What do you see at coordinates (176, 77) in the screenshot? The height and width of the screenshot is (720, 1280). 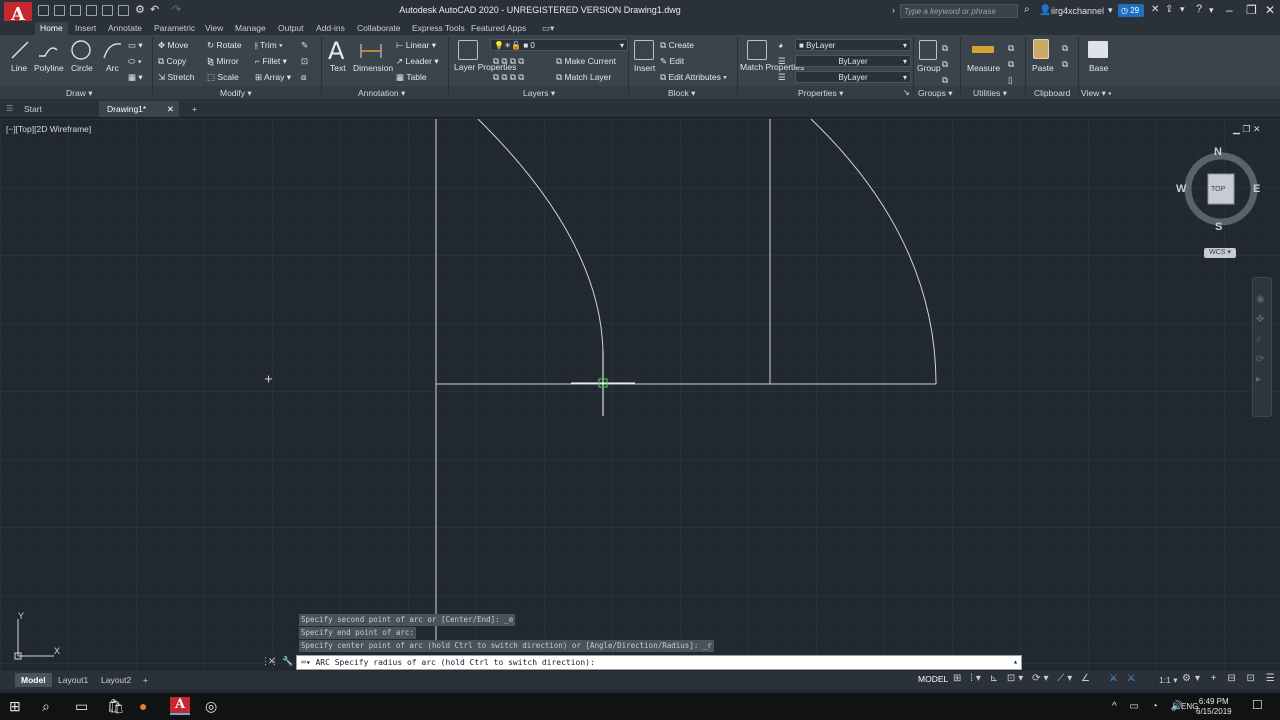 I see `stretch-button: ⇲ Stretch` at bounding box center [176, 77].